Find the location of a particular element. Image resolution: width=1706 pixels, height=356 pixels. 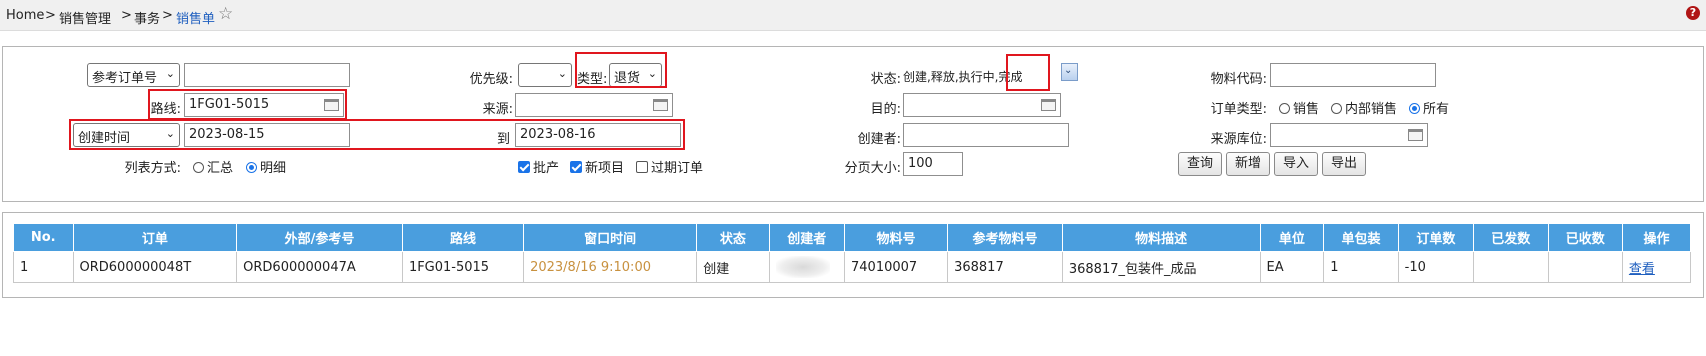

column-header: 订单数 is located at coordinates (1436, 237).